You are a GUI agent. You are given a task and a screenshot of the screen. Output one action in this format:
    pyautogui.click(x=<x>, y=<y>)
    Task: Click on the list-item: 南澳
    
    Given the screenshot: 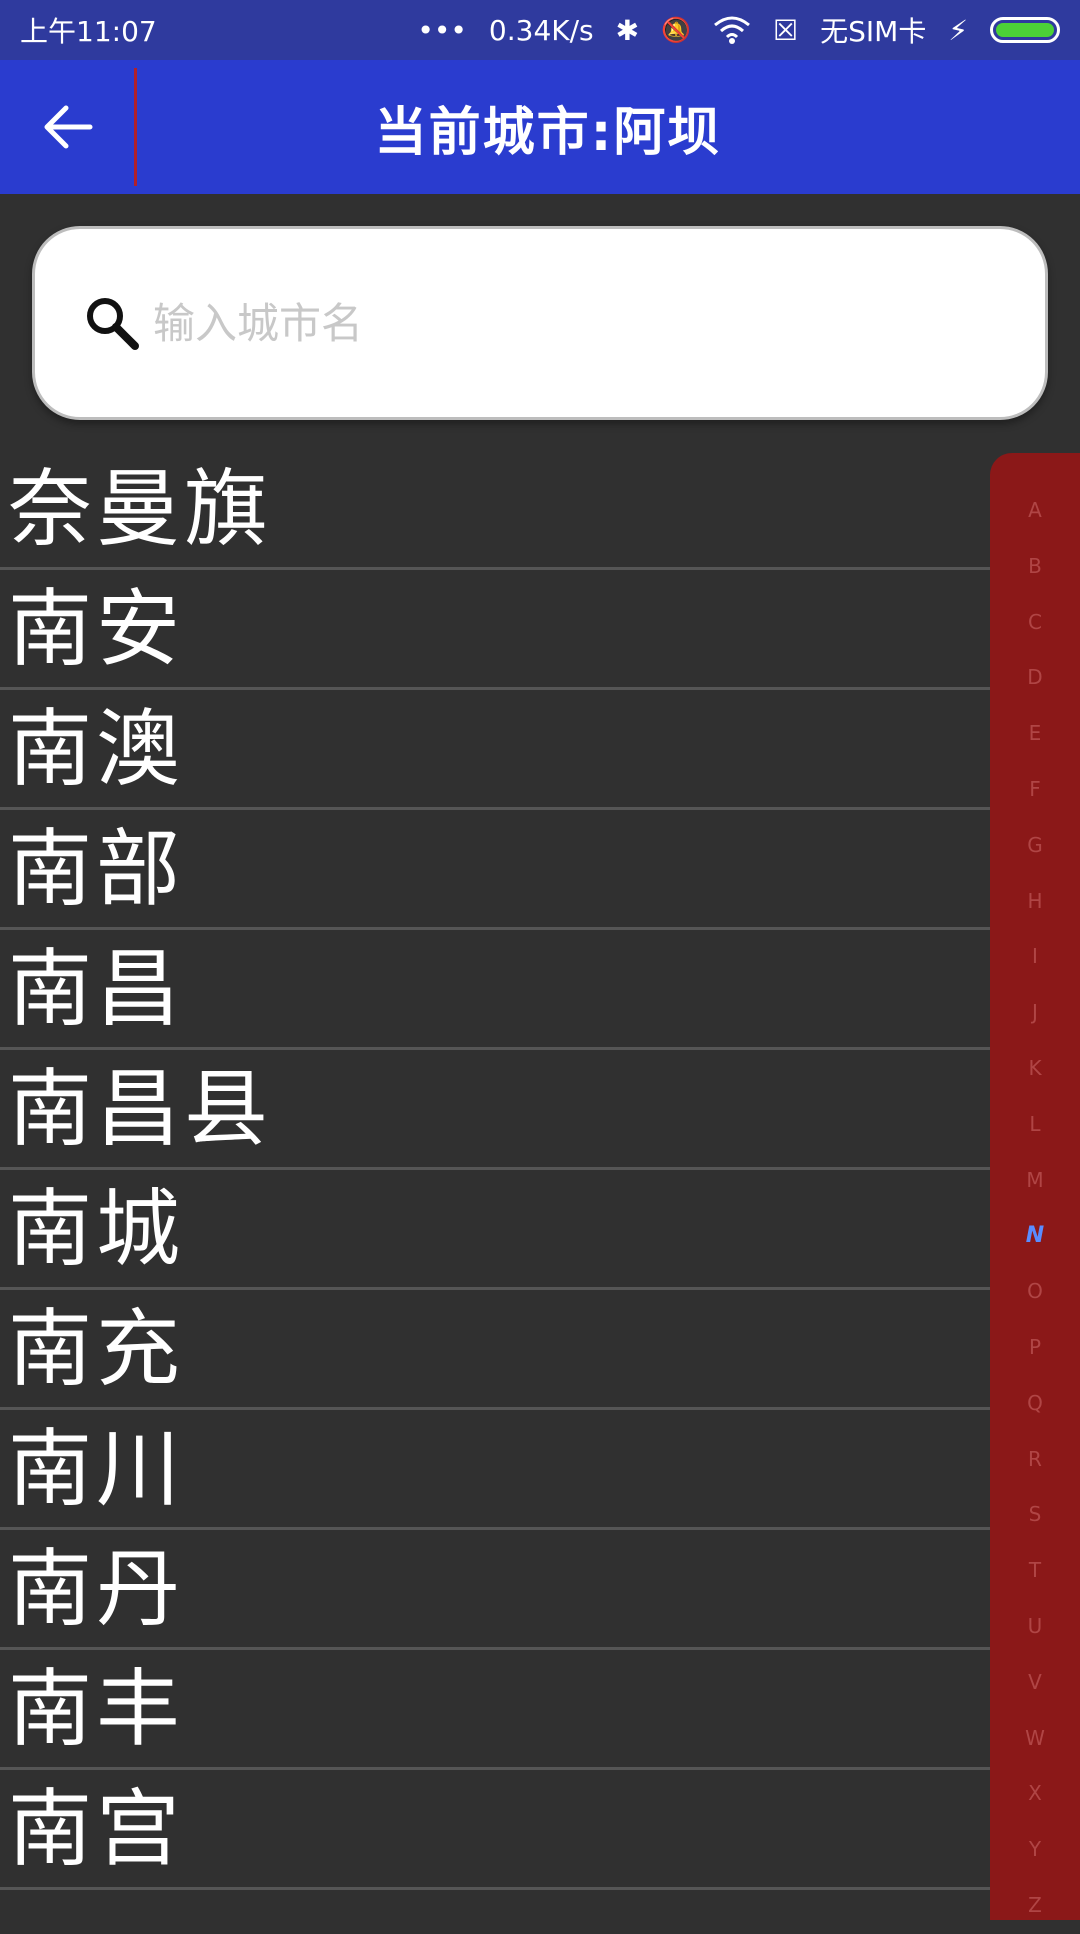 What is the action you would take?
    pyautogui.click(x=495, y=750)
    